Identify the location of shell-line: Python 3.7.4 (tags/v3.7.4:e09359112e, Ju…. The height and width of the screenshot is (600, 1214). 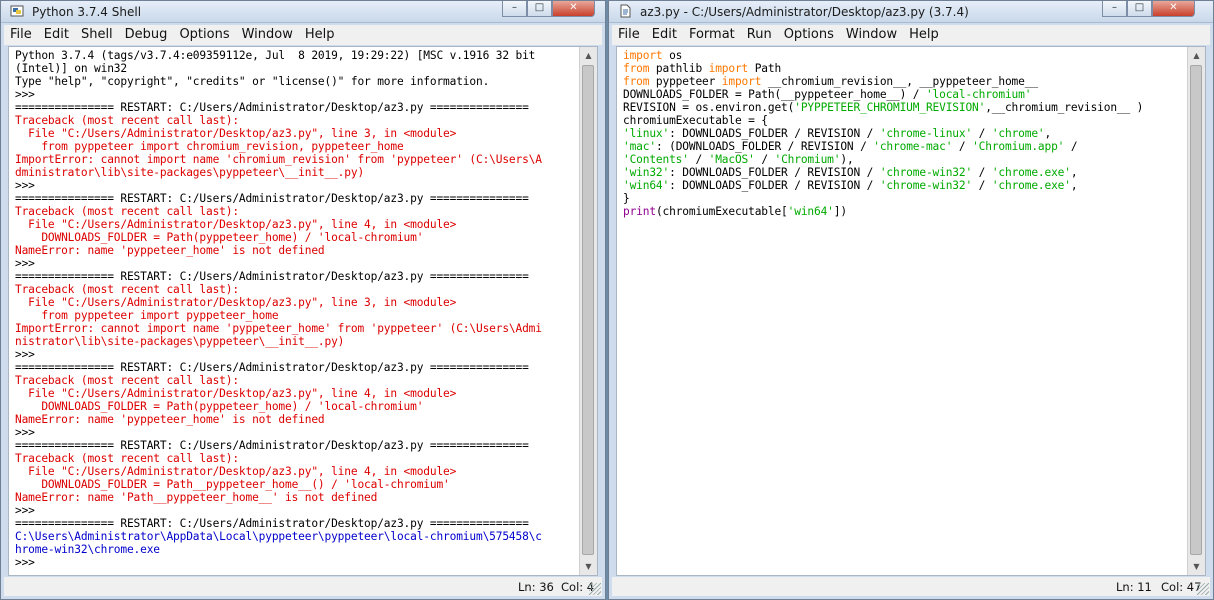
(275, 55).